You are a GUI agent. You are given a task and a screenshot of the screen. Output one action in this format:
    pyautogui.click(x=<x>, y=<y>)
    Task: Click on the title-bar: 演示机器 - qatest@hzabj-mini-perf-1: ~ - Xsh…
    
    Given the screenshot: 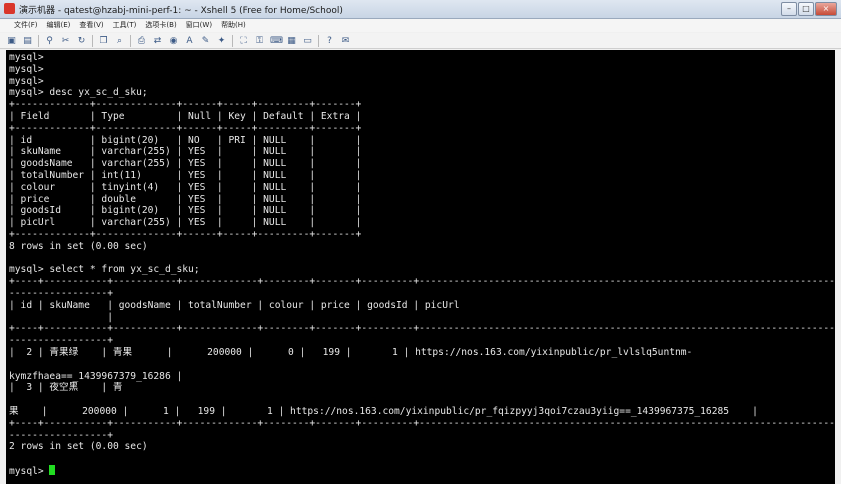 What is the action you would take?
    pyautogui.click(x=420, y=9)
    